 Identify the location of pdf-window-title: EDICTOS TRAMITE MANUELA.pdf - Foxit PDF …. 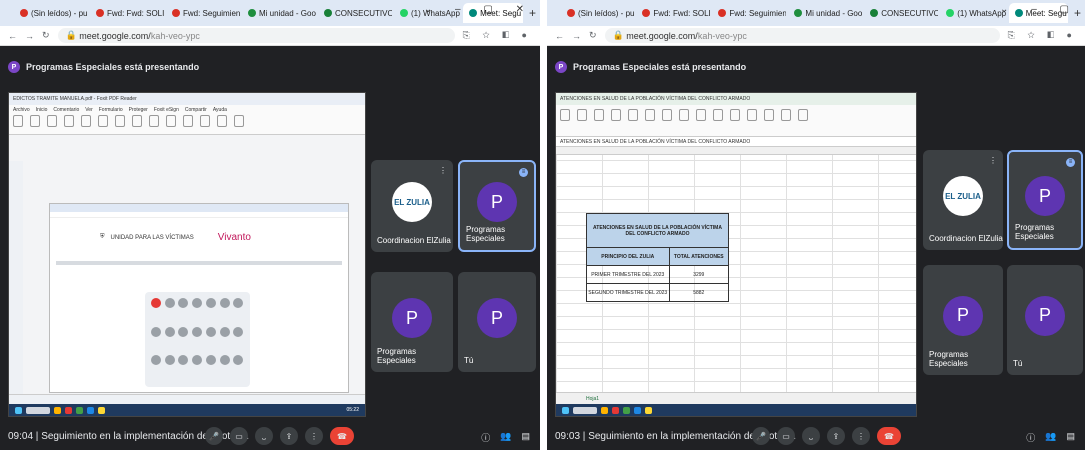
(187, 99).